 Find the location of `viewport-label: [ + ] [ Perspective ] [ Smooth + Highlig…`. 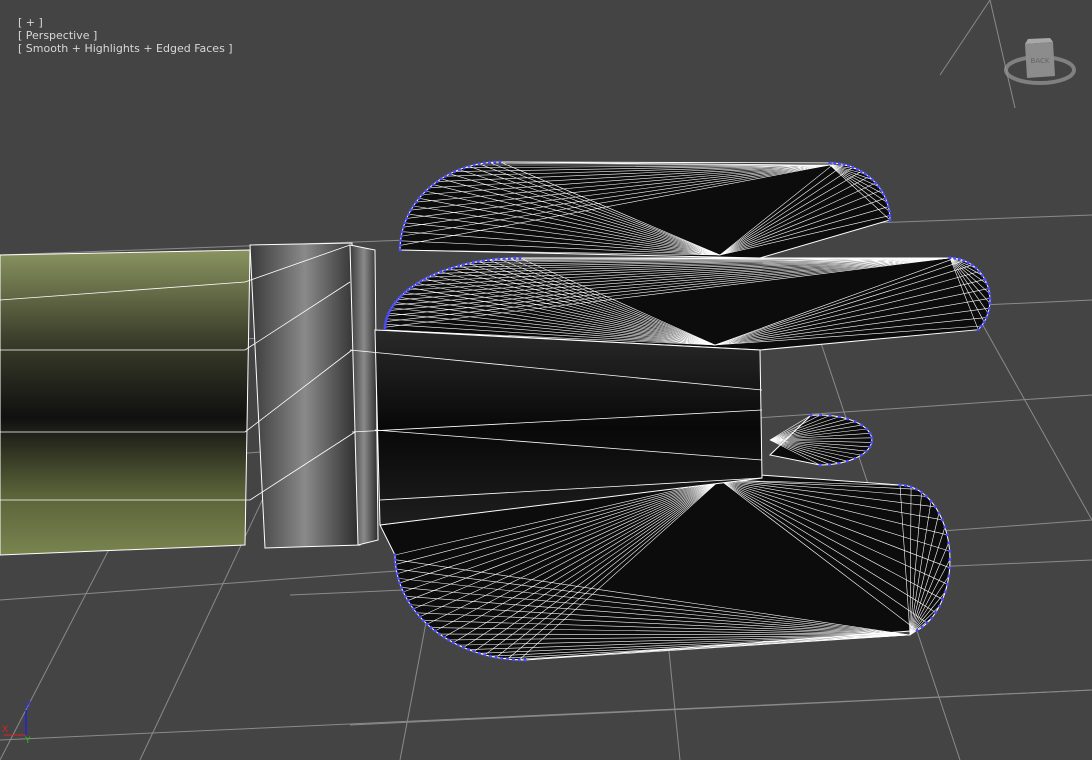

viewport-label: [ + ] [ Perspective ] [ Smooth + Highlig… is located at coordinates (118, 35).